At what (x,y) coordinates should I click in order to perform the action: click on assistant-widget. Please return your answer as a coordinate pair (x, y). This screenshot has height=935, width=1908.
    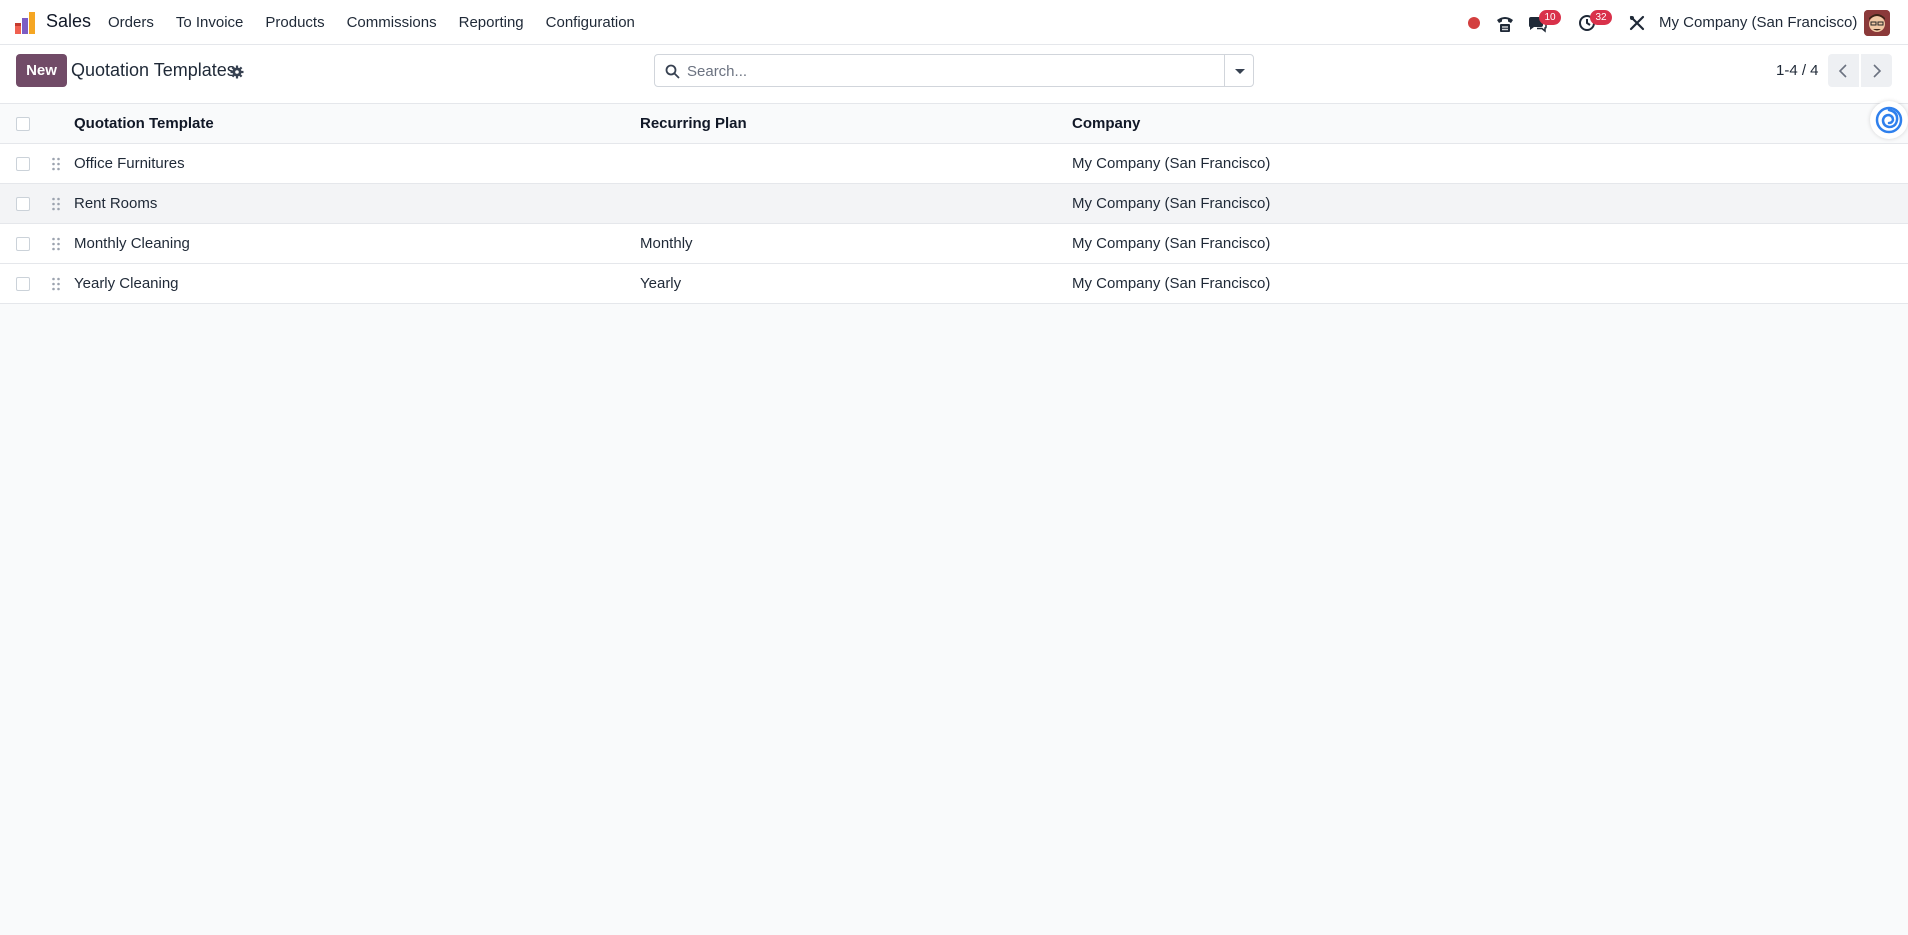
    Looking at the image, I should click on (1889, 120).